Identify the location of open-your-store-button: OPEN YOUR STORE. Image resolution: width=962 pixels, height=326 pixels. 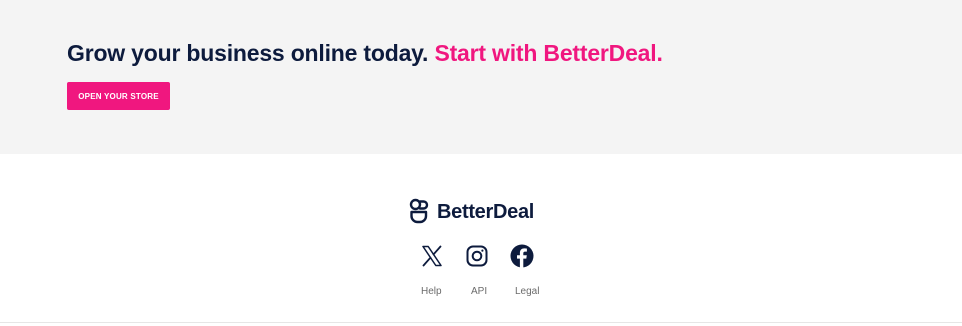
(118, 96).